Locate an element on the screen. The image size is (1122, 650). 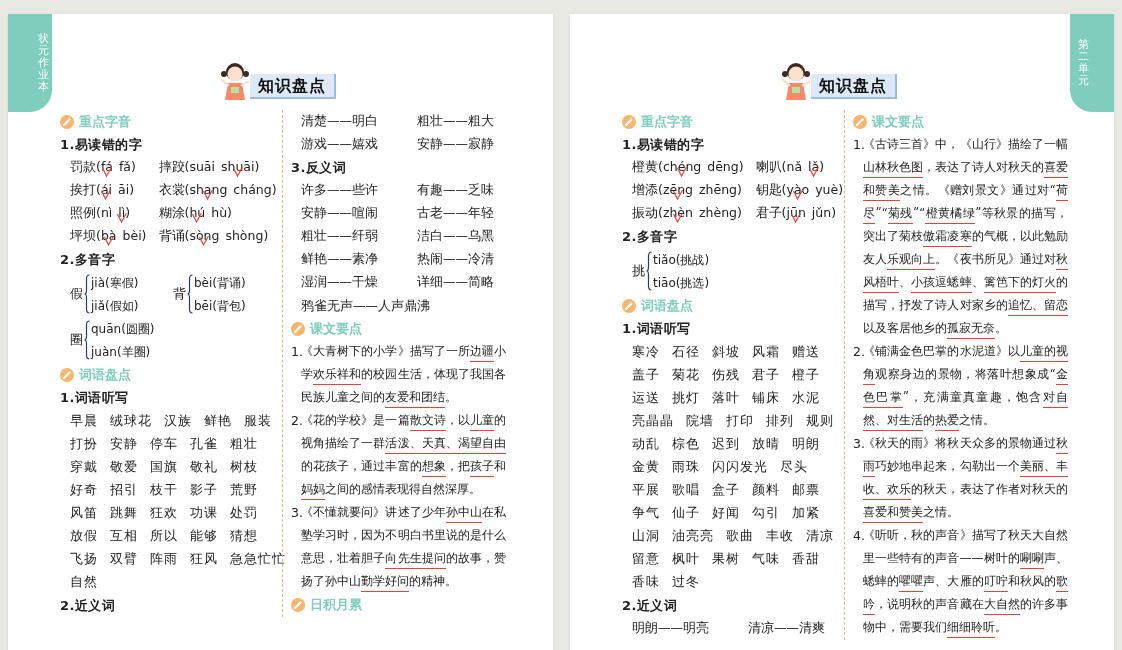
word-text: 歌唱 is located at coordinates (686, 489).